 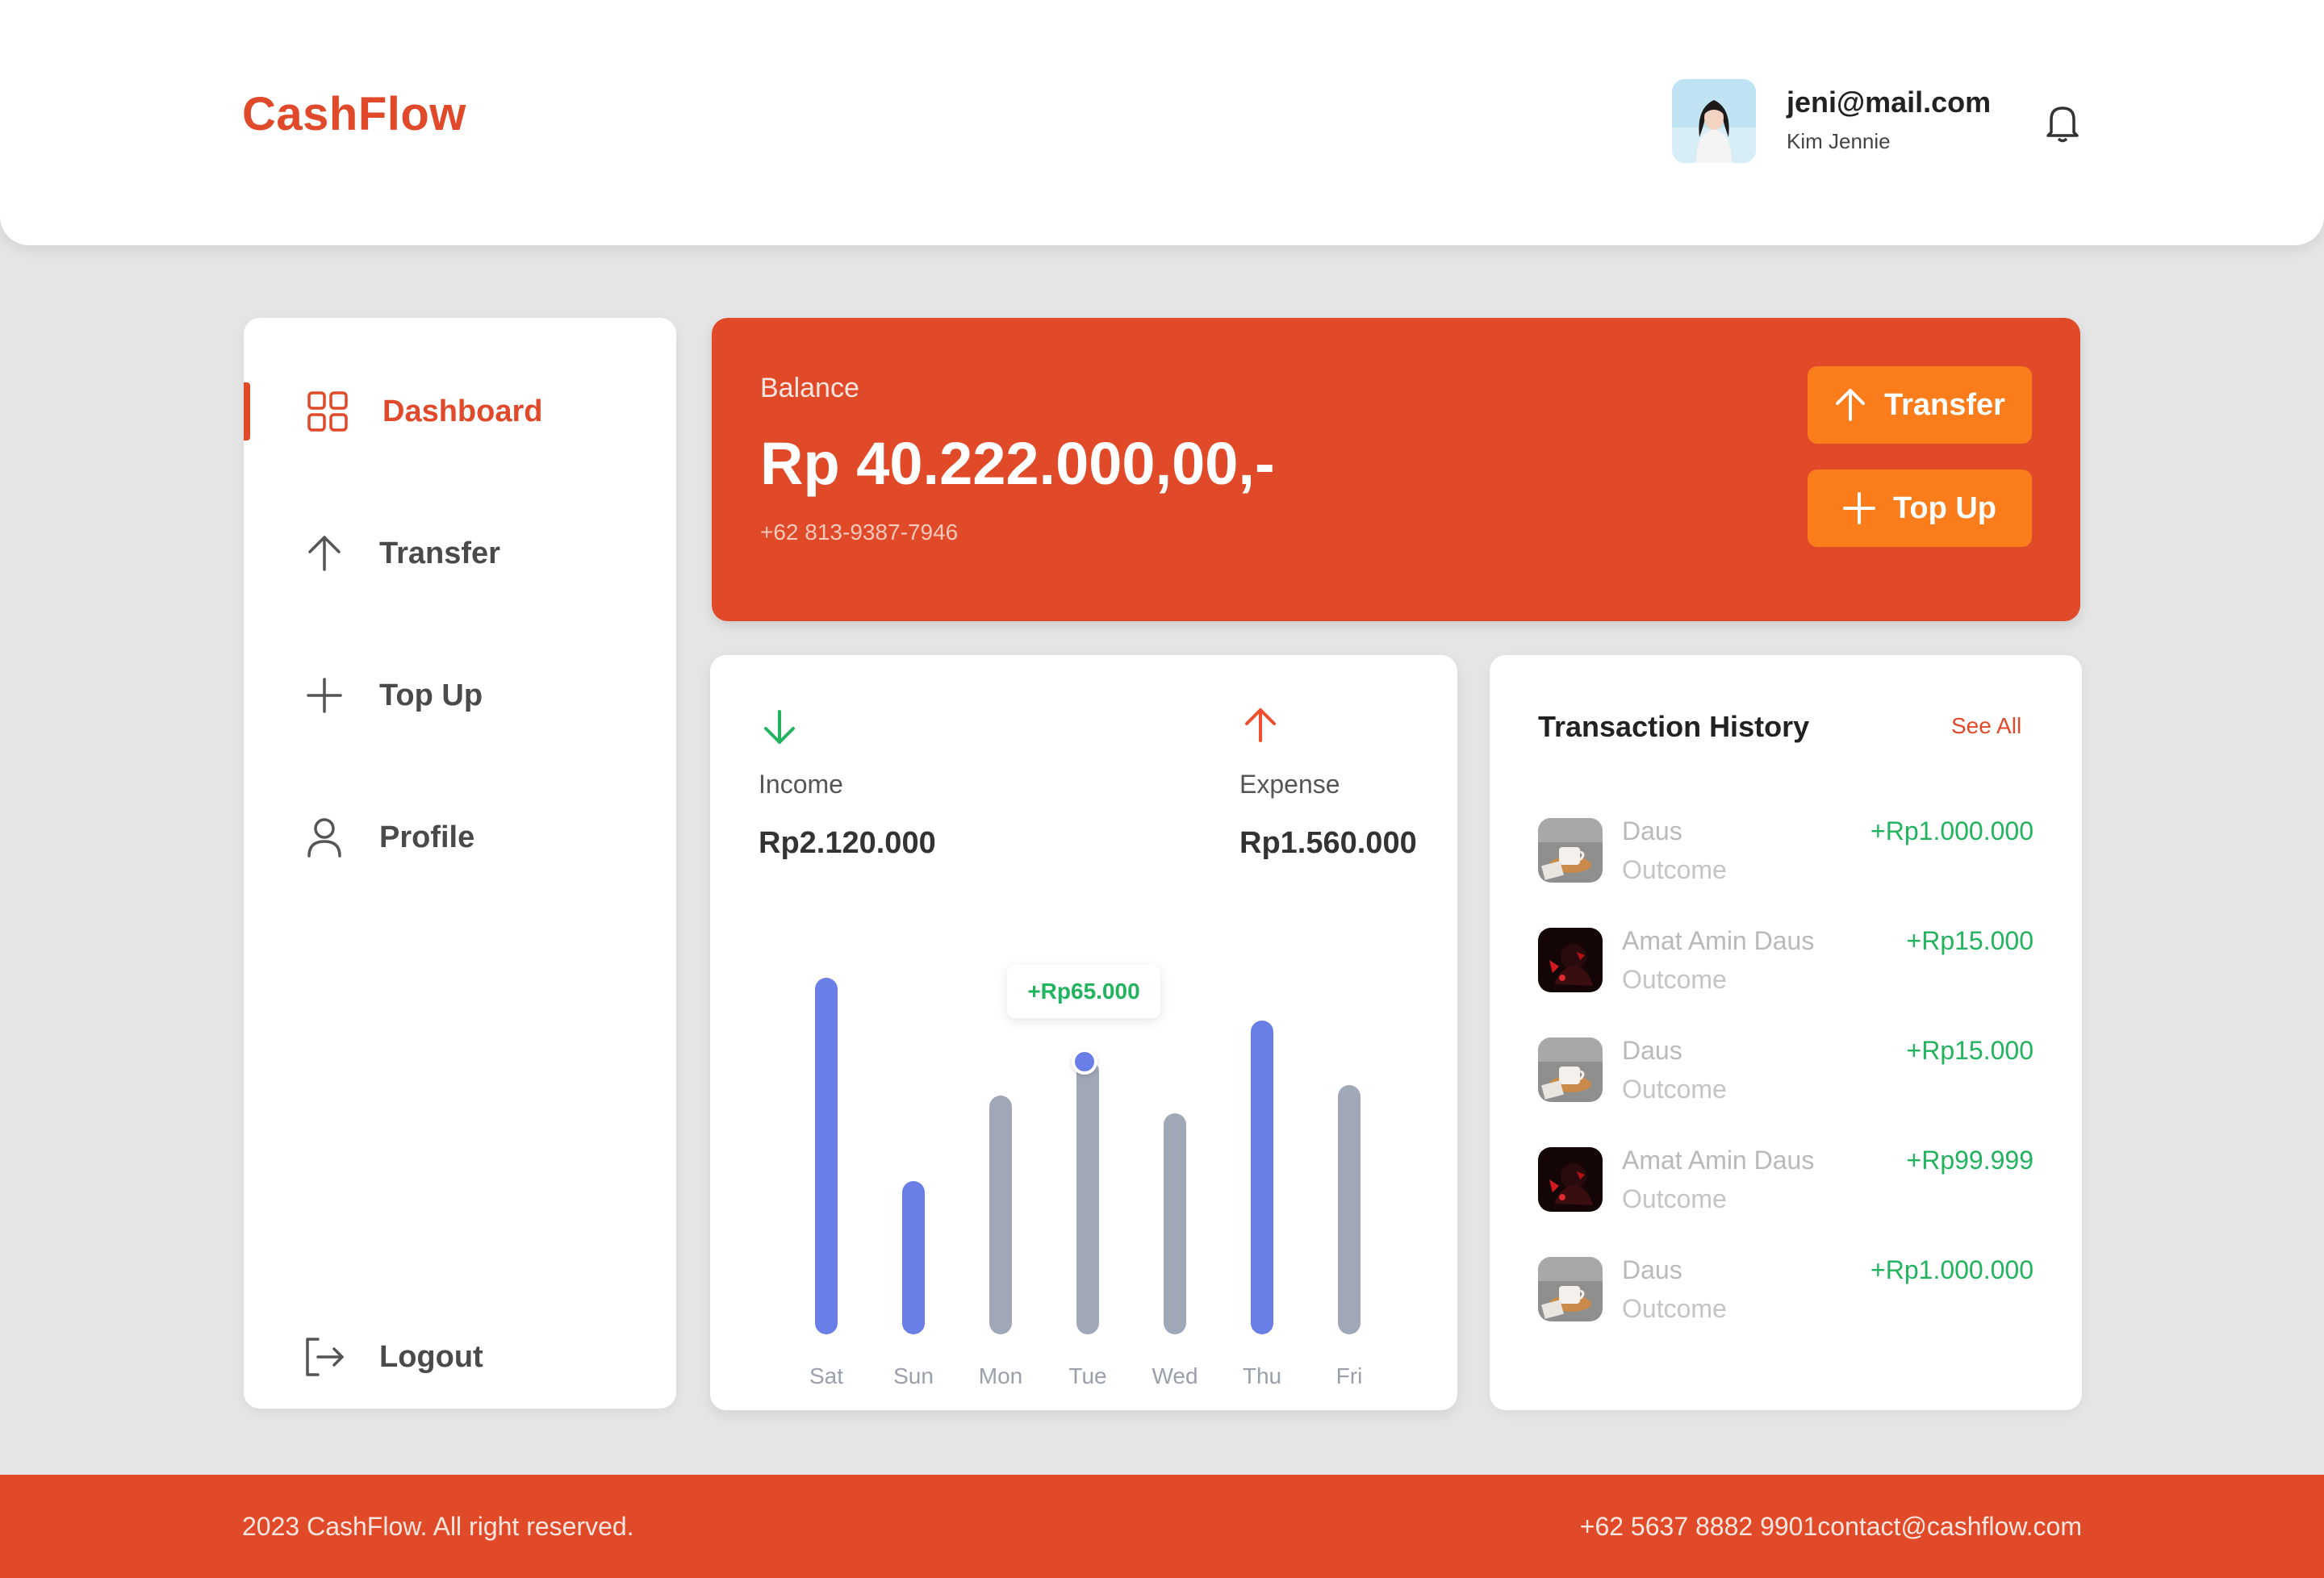 What do you see at coordinates (1001, 1375) in the screenshot?
I see `chart-x-label: Mon` at bounding box center [1001, 1375].